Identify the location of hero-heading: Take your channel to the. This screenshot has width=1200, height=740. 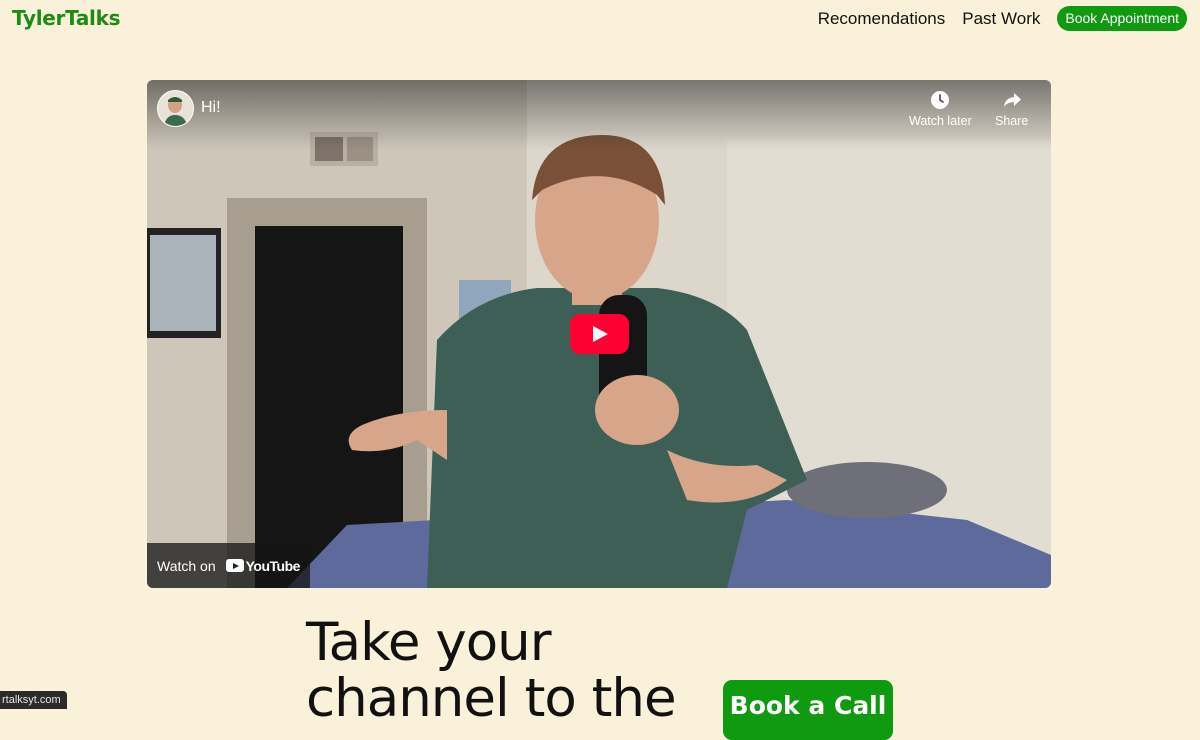
(506, 671).